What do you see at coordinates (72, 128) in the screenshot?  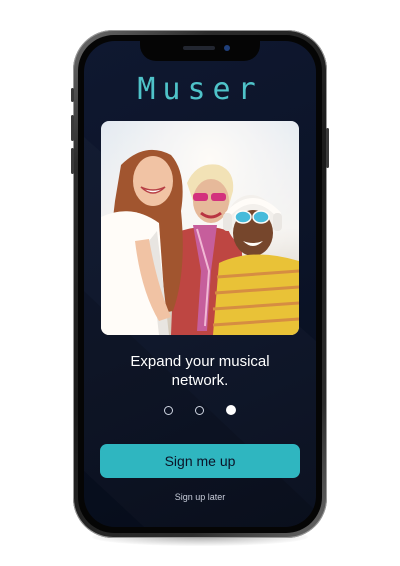 I see `volume-up-button` at bounding box center [72, 128].